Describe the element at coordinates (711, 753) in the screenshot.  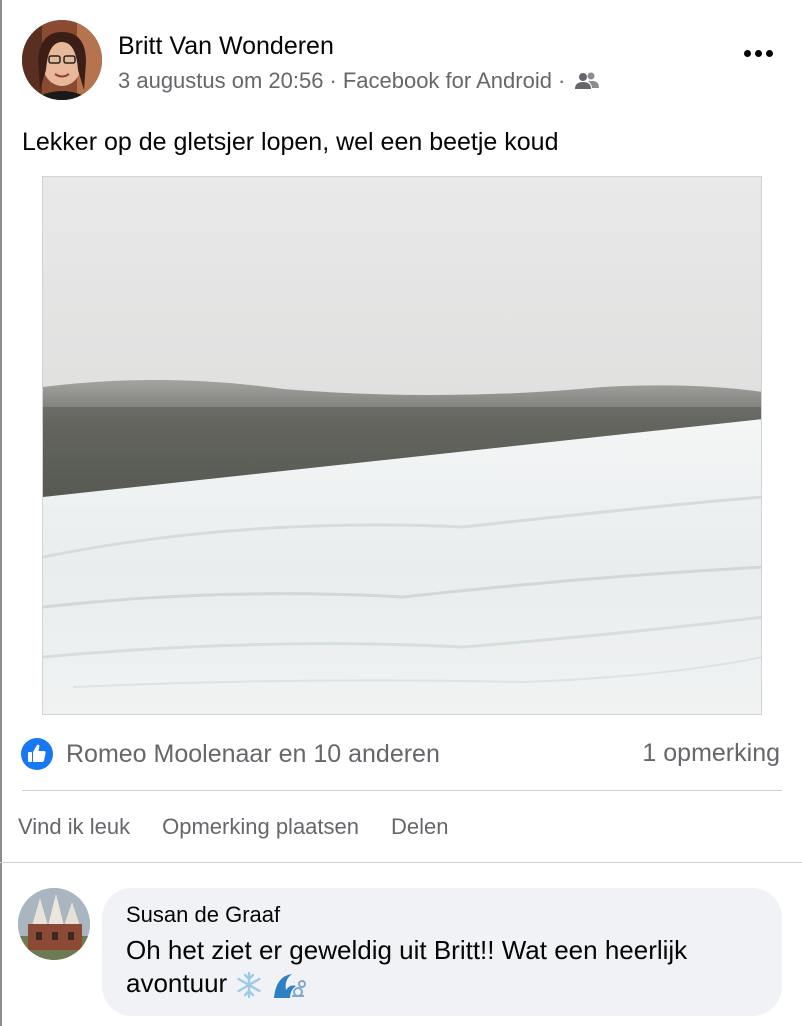
I see `comment-count: 1 opmerking` at that location.